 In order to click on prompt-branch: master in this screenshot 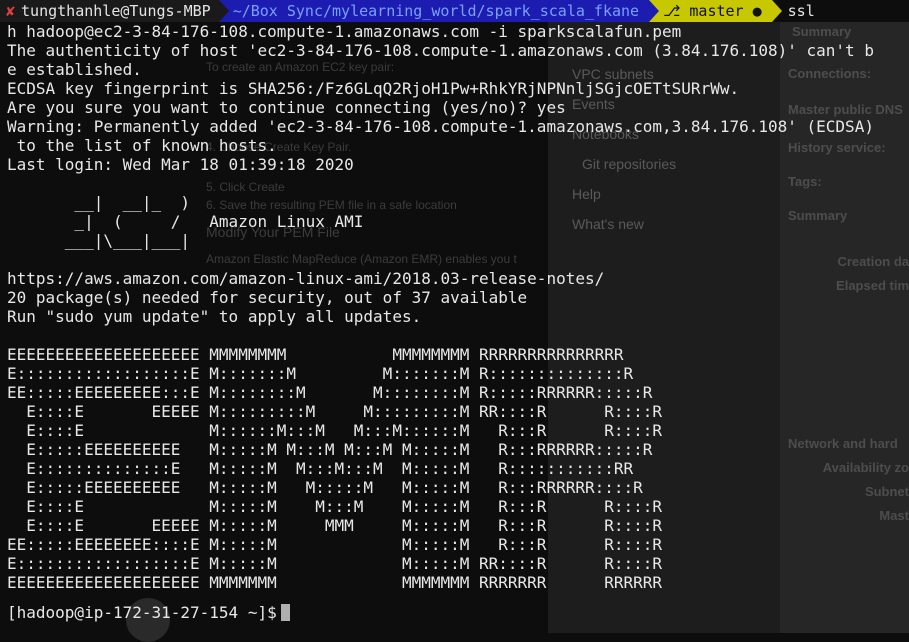, I will do `click(716, 11)`.